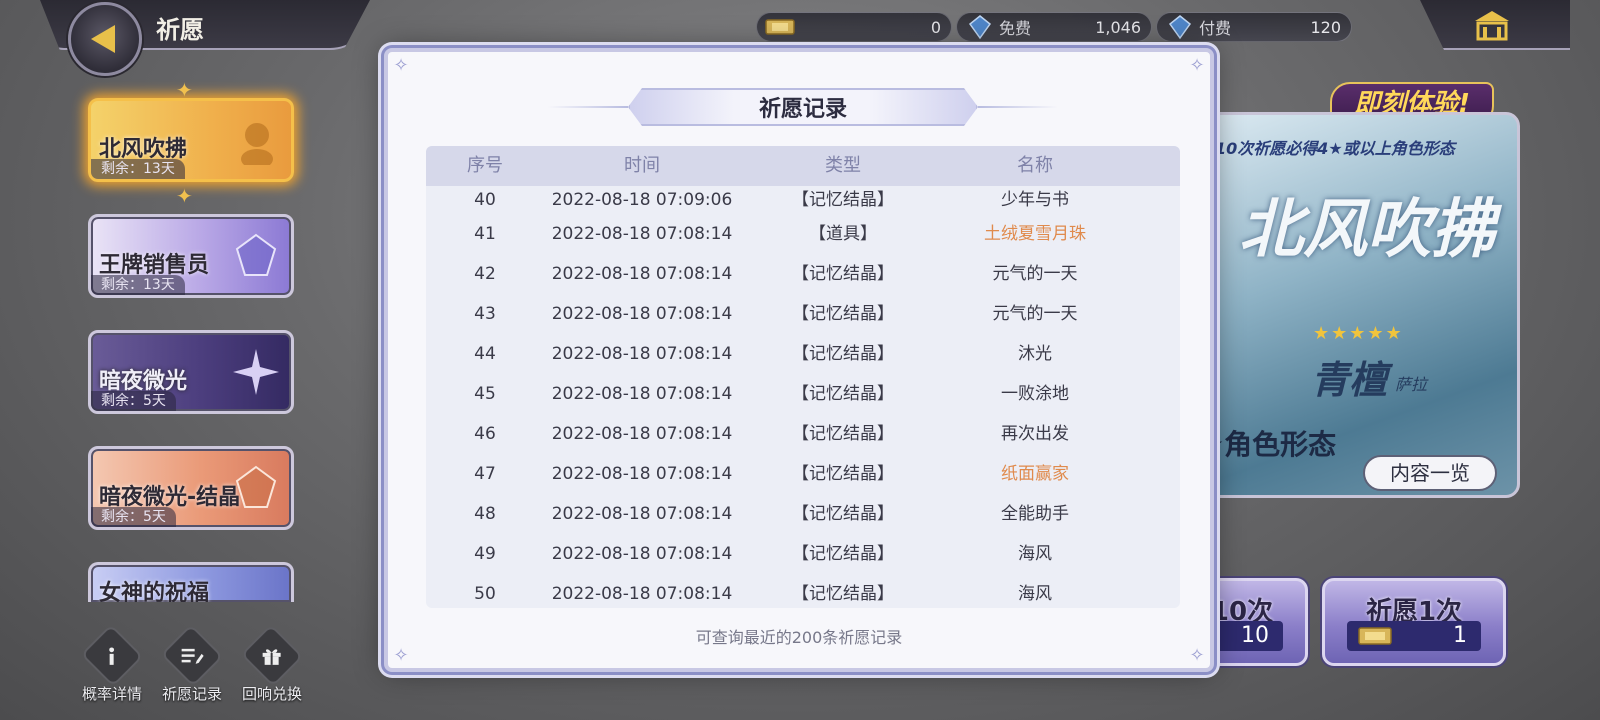 This screenshot has width=1600, height=720. Describe the element at coordinates (843, 234) in the screenshot. I see `row-type: 【道具】` at that location.